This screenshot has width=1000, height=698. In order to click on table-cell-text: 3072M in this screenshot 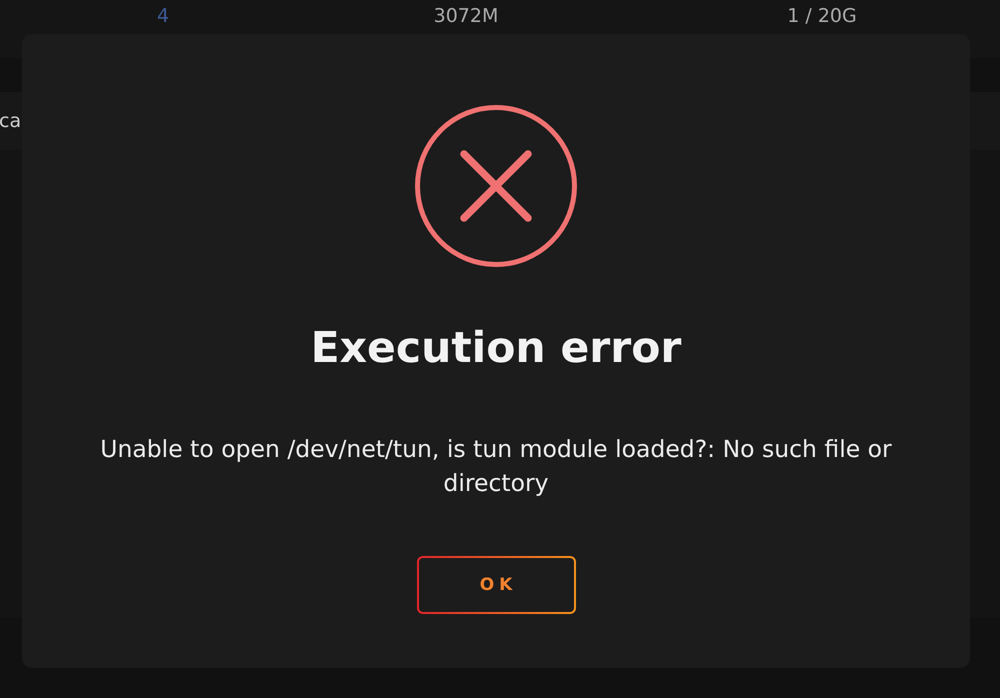, I will do `click(466, 16)`.